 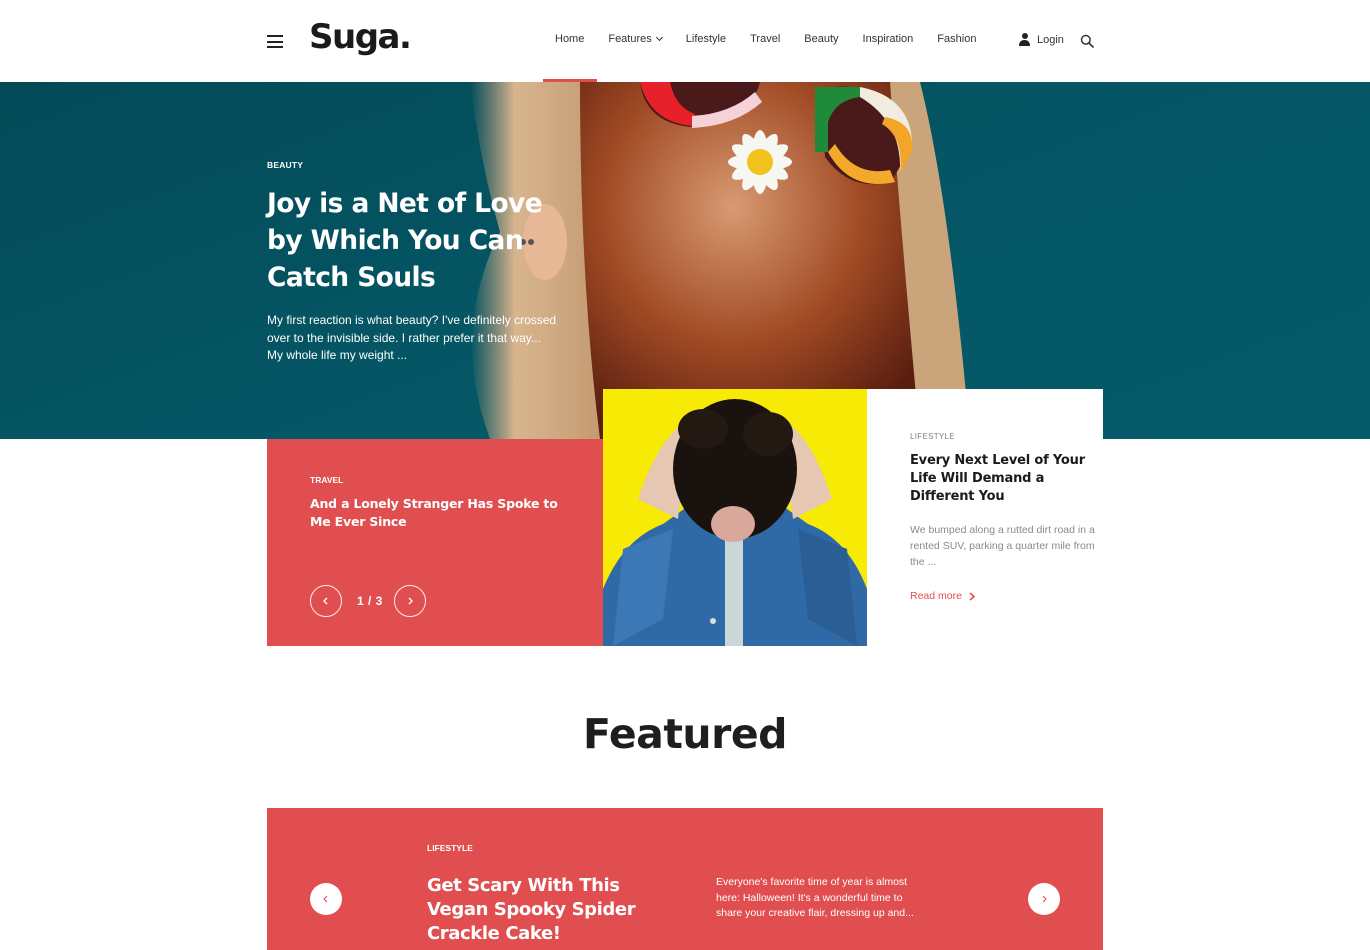 I want to click on user-icon, so click(x=1024, y=39).